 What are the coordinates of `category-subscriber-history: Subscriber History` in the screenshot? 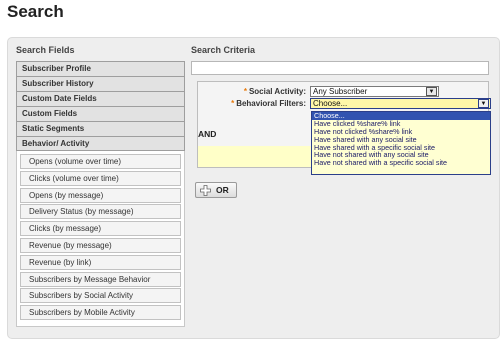 It's located at (100, 83).